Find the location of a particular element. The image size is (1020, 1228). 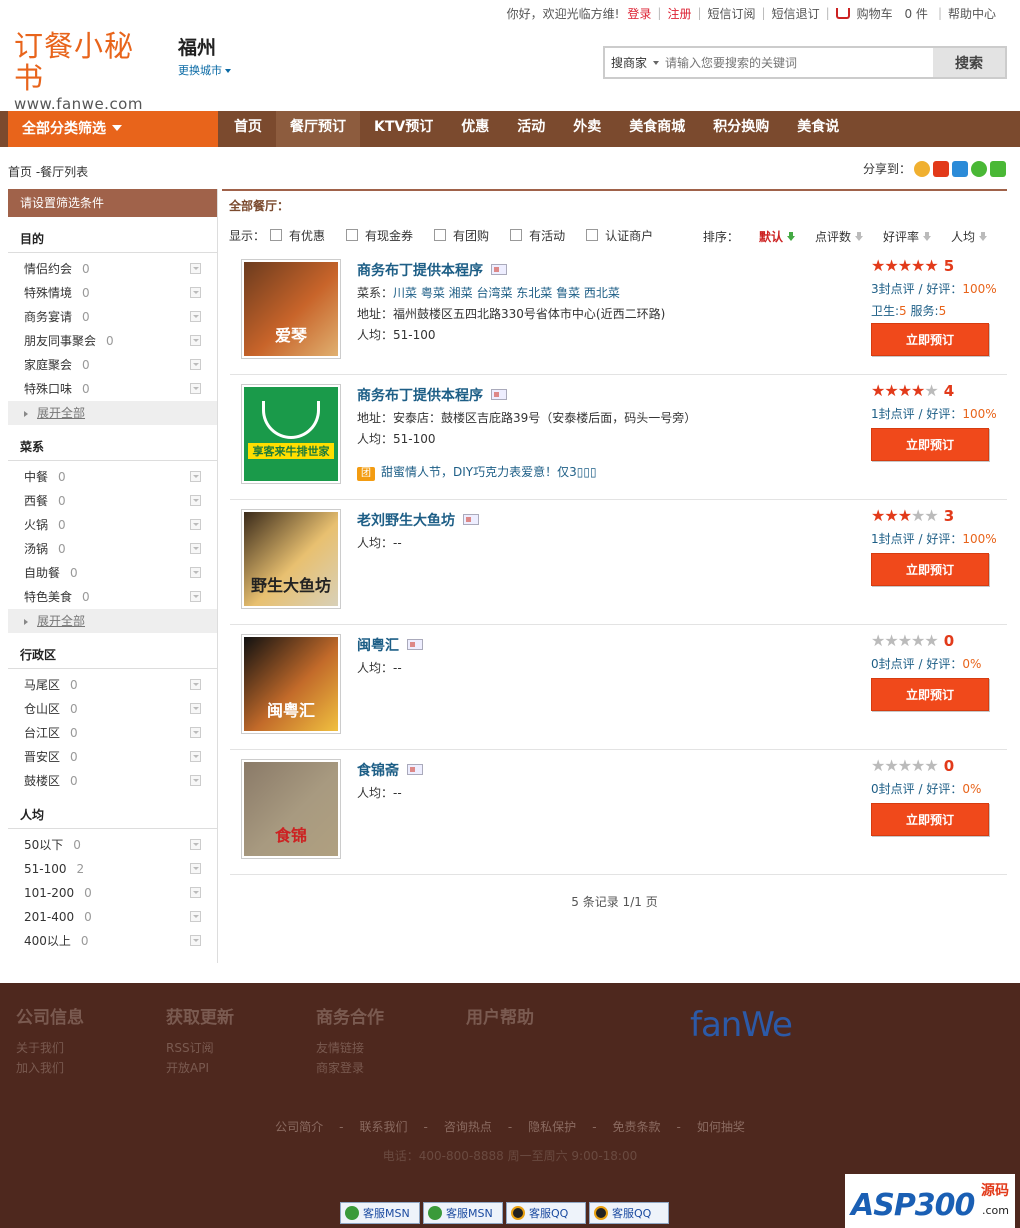

filter-option: 201-400 0 is located at coordinates (112, 917).